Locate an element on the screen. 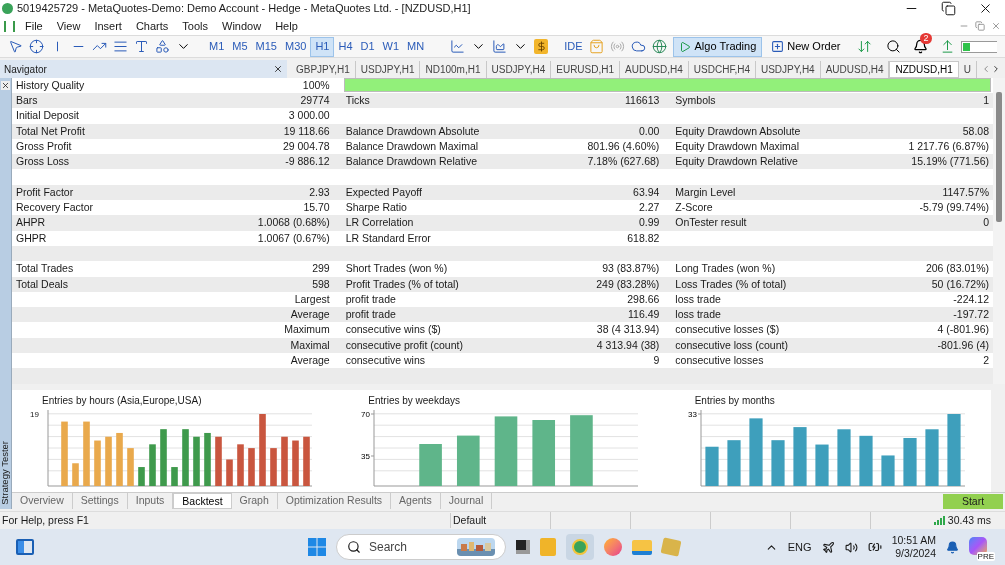 The image size is (1005, 565). menu-item: Tools is located at coordinates (195, 26).